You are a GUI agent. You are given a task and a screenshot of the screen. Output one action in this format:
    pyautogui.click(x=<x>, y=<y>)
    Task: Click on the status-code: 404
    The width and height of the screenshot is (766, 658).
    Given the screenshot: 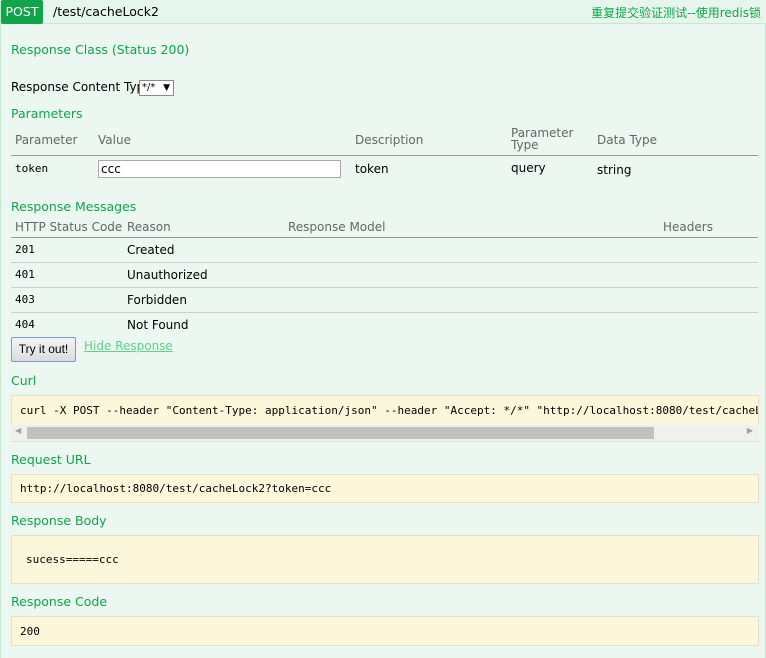 What is the action you would take?
    pyautogui.click(x=25, y=324)
    